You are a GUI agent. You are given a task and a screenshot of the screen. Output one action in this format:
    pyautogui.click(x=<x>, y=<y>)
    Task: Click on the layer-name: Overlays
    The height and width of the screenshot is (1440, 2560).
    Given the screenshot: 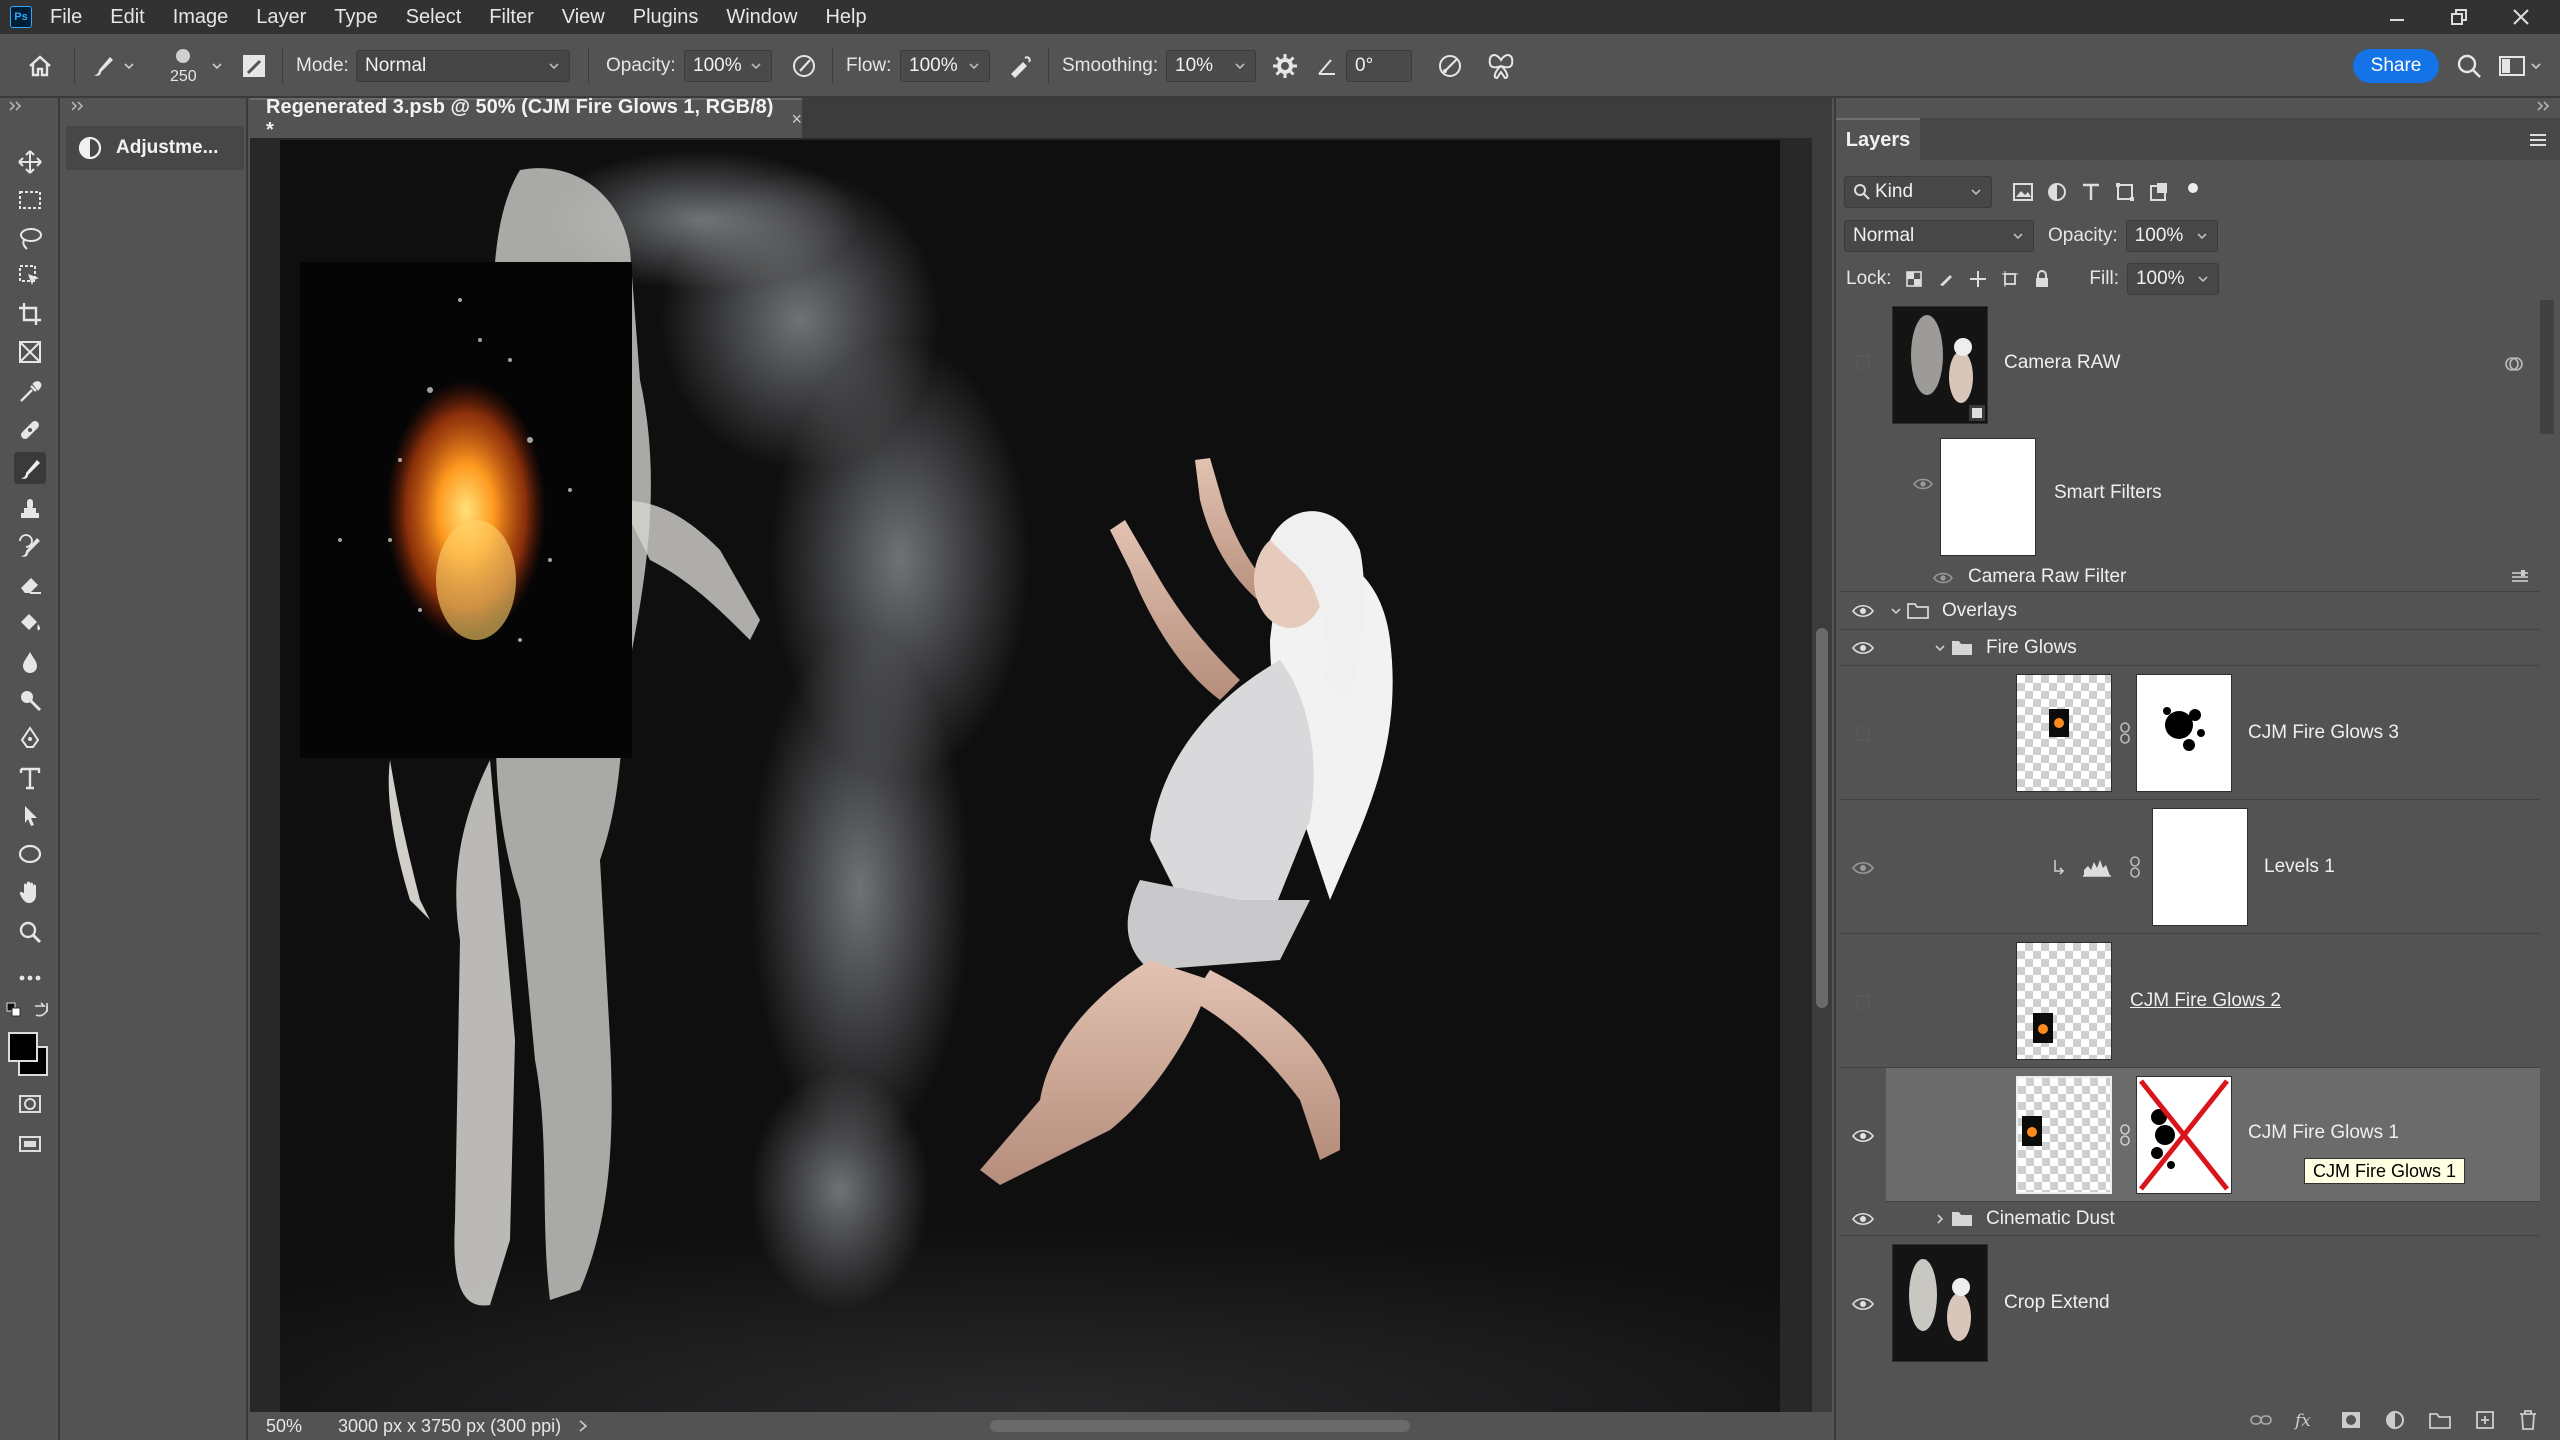 What is the action you would take?
    pyautogui.click(x=1979, y=611)
    